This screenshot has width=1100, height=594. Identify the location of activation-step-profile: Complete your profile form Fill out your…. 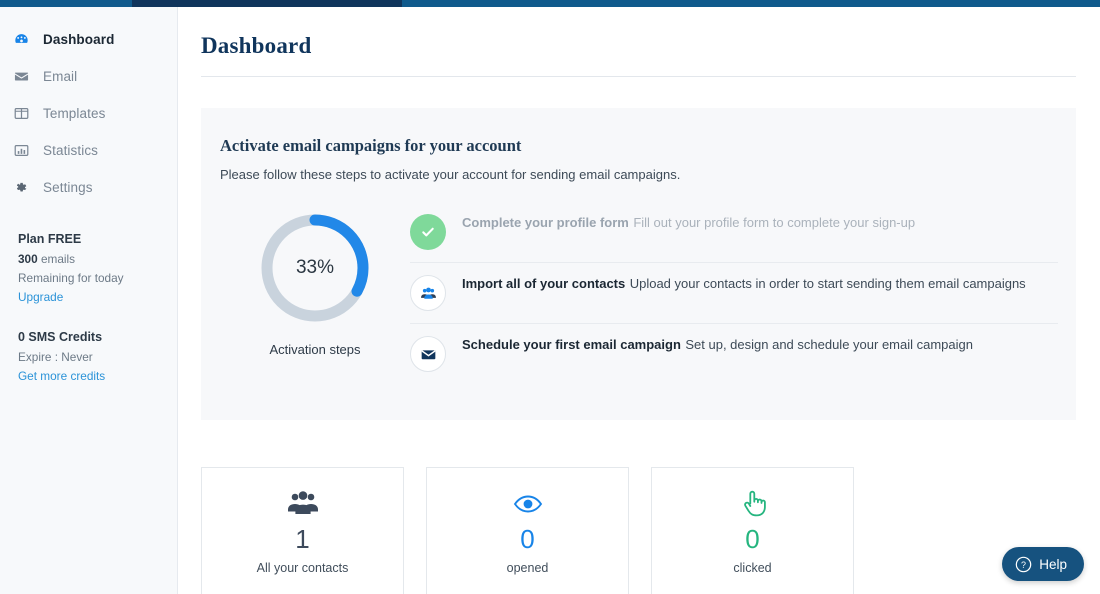
(734, 232).